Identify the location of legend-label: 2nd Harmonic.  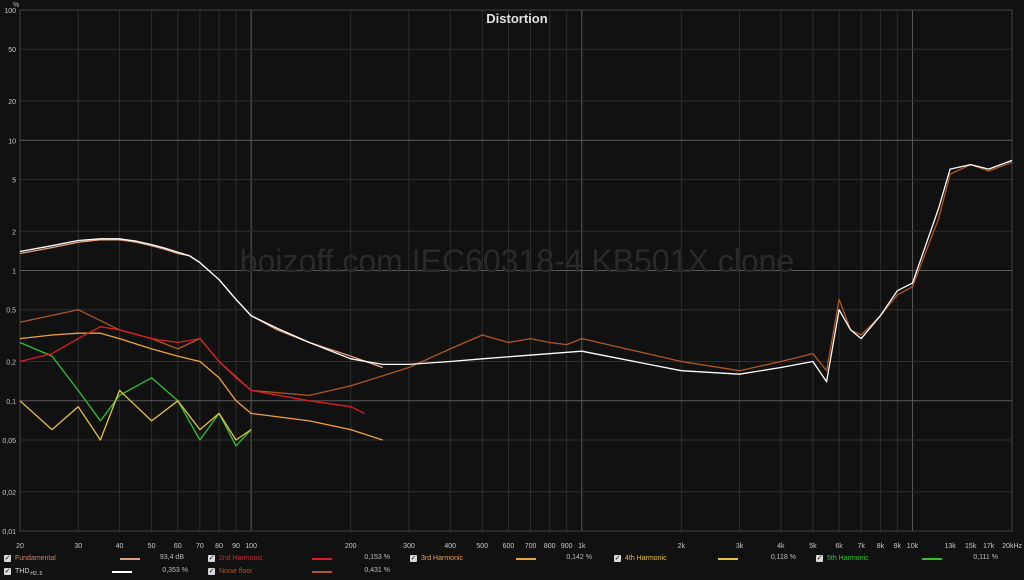
(241, 558).